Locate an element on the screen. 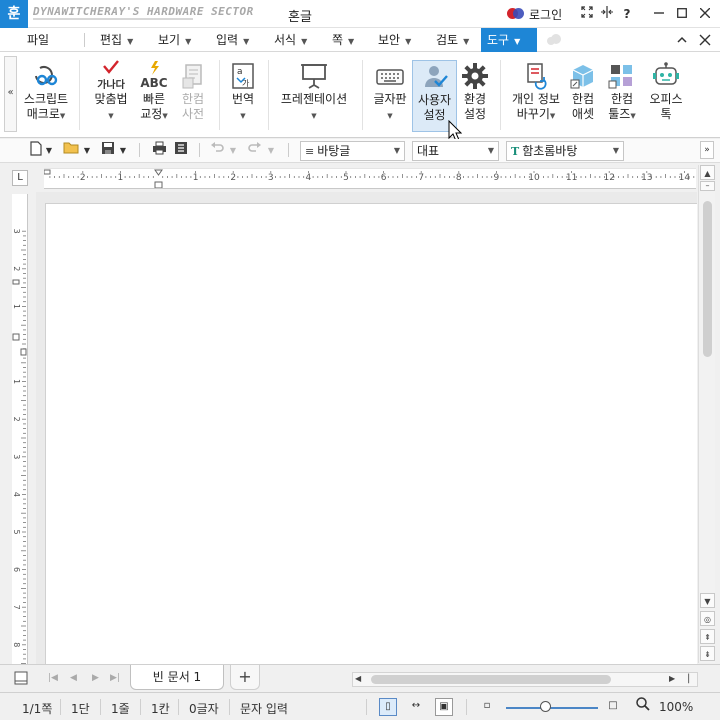 The height and width of the screenshot is (720, 720). scroll-right-button: ▶ is located at coordinates (672, 678).